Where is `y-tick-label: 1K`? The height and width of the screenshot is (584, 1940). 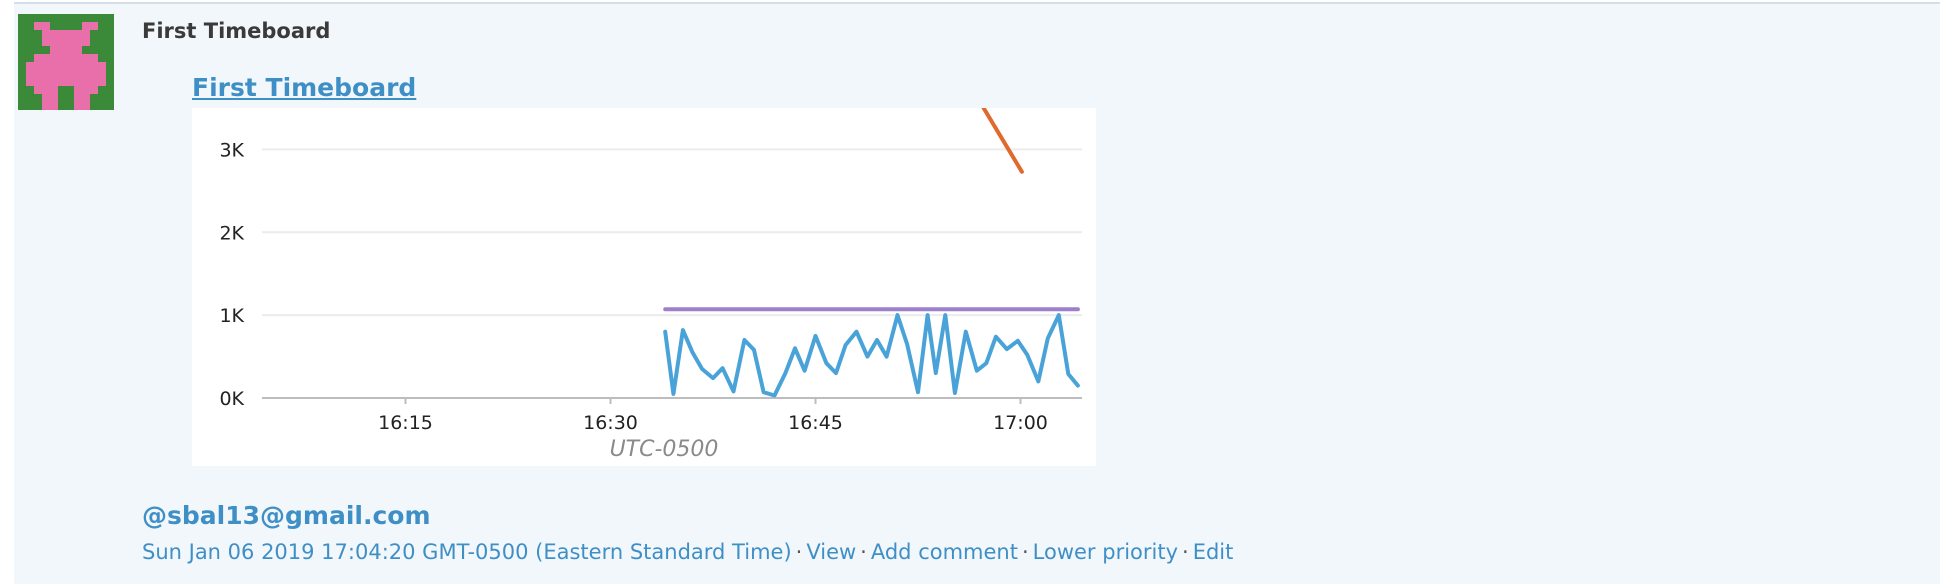
y-tick-label: 1K is located at coordinates (231, 316).